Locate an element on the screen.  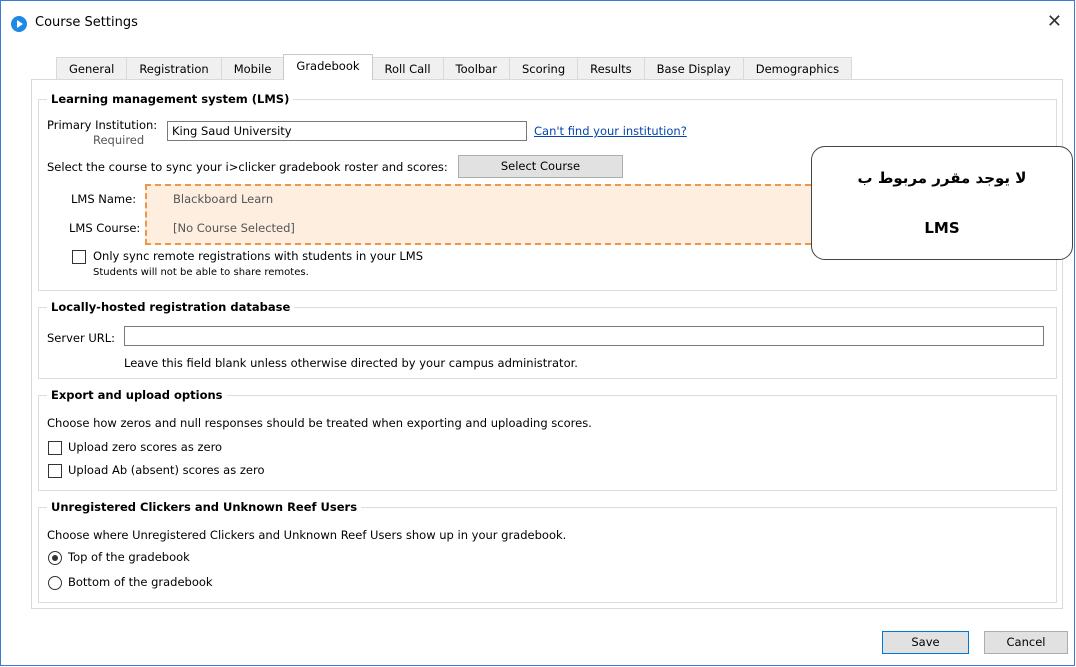
bottom-of-gradebook-radio is located at coordinates (55, 583).